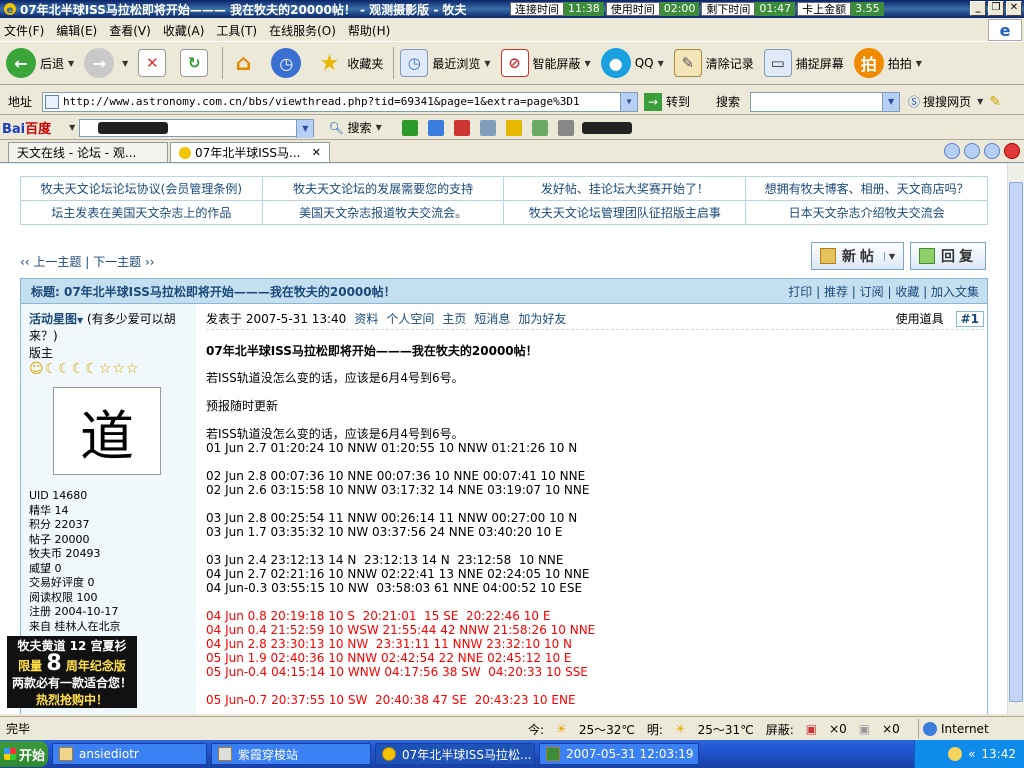  I want to click on back-button: ← 后退 ▼, so click(40, 63).